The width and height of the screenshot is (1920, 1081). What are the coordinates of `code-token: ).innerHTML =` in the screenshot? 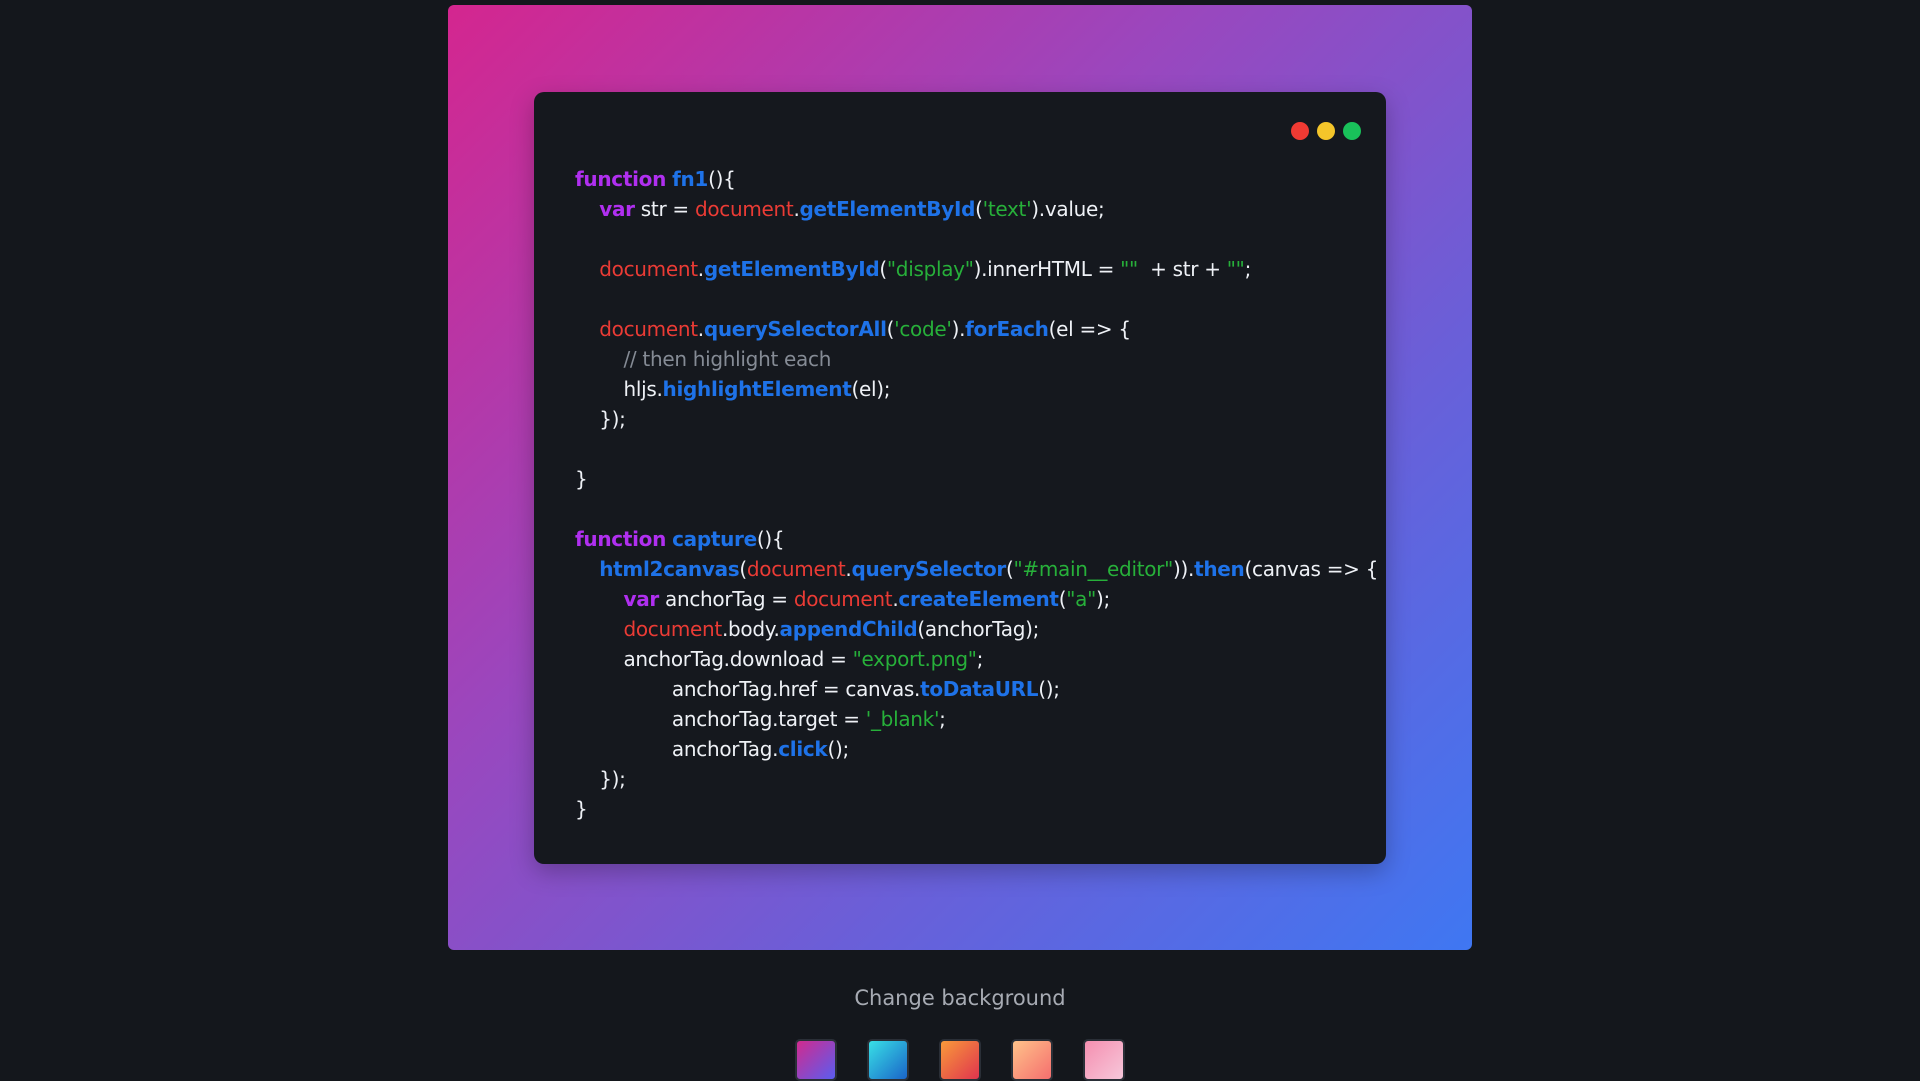 It's located at (1047, 269).